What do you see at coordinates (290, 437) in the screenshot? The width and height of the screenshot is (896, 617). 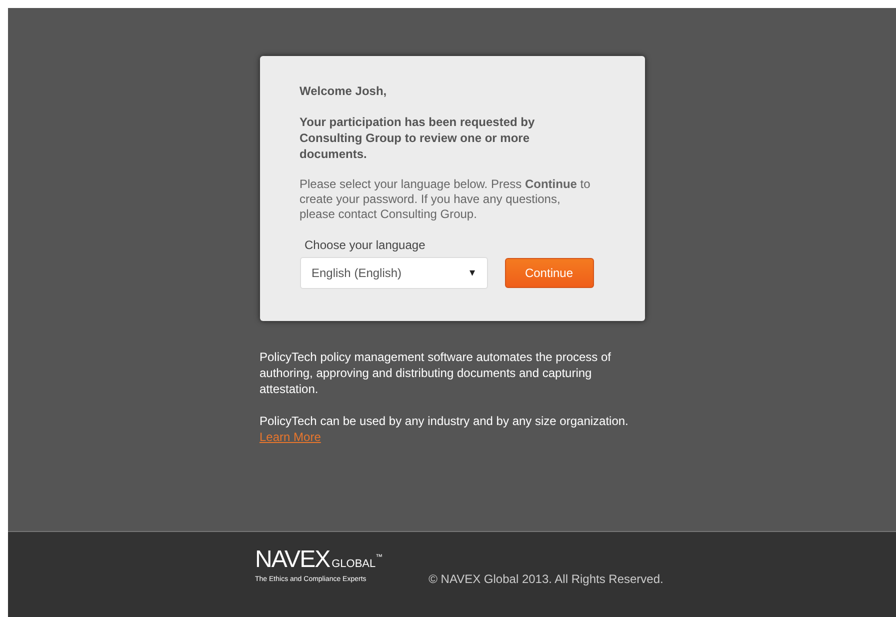 I see `learn-more-link: Learn More` at bounding box center [290, 437].